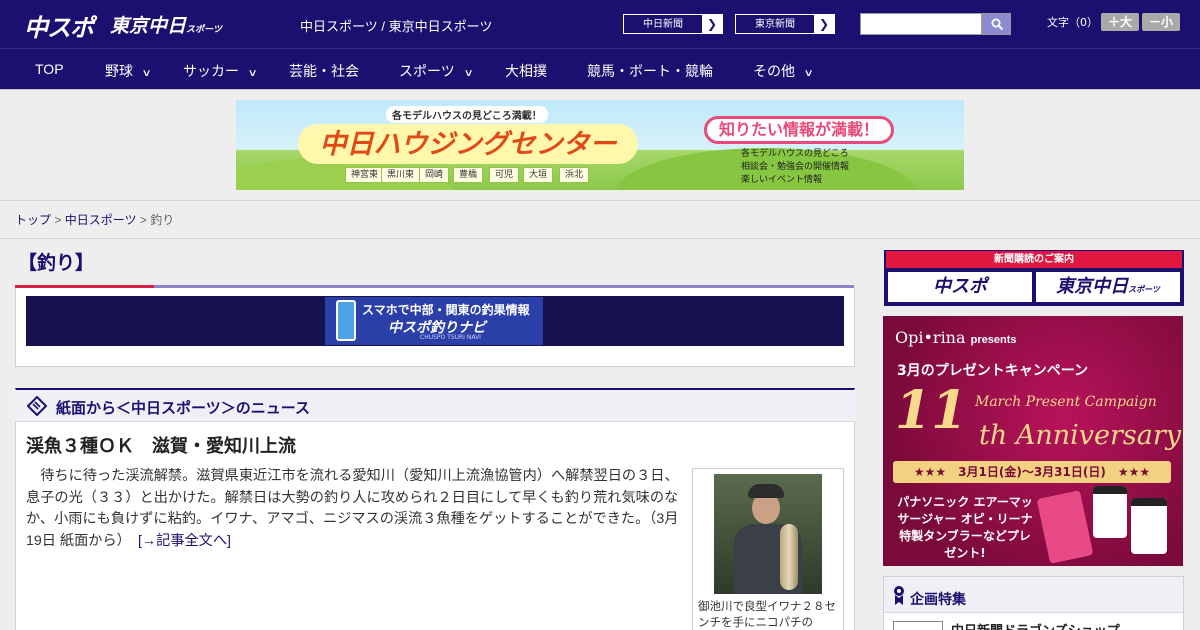 Image resolution: width=1200 pixels, height=630 pixels. I want to click on breadcrumb-current: 釣り, so click(162, 220).